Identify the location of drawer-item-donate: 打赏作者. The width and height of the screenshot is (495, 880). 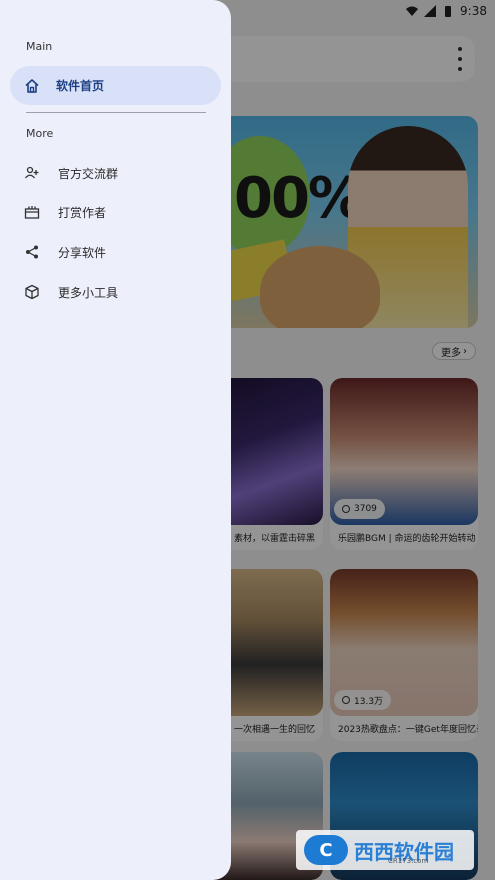
(65, 212).